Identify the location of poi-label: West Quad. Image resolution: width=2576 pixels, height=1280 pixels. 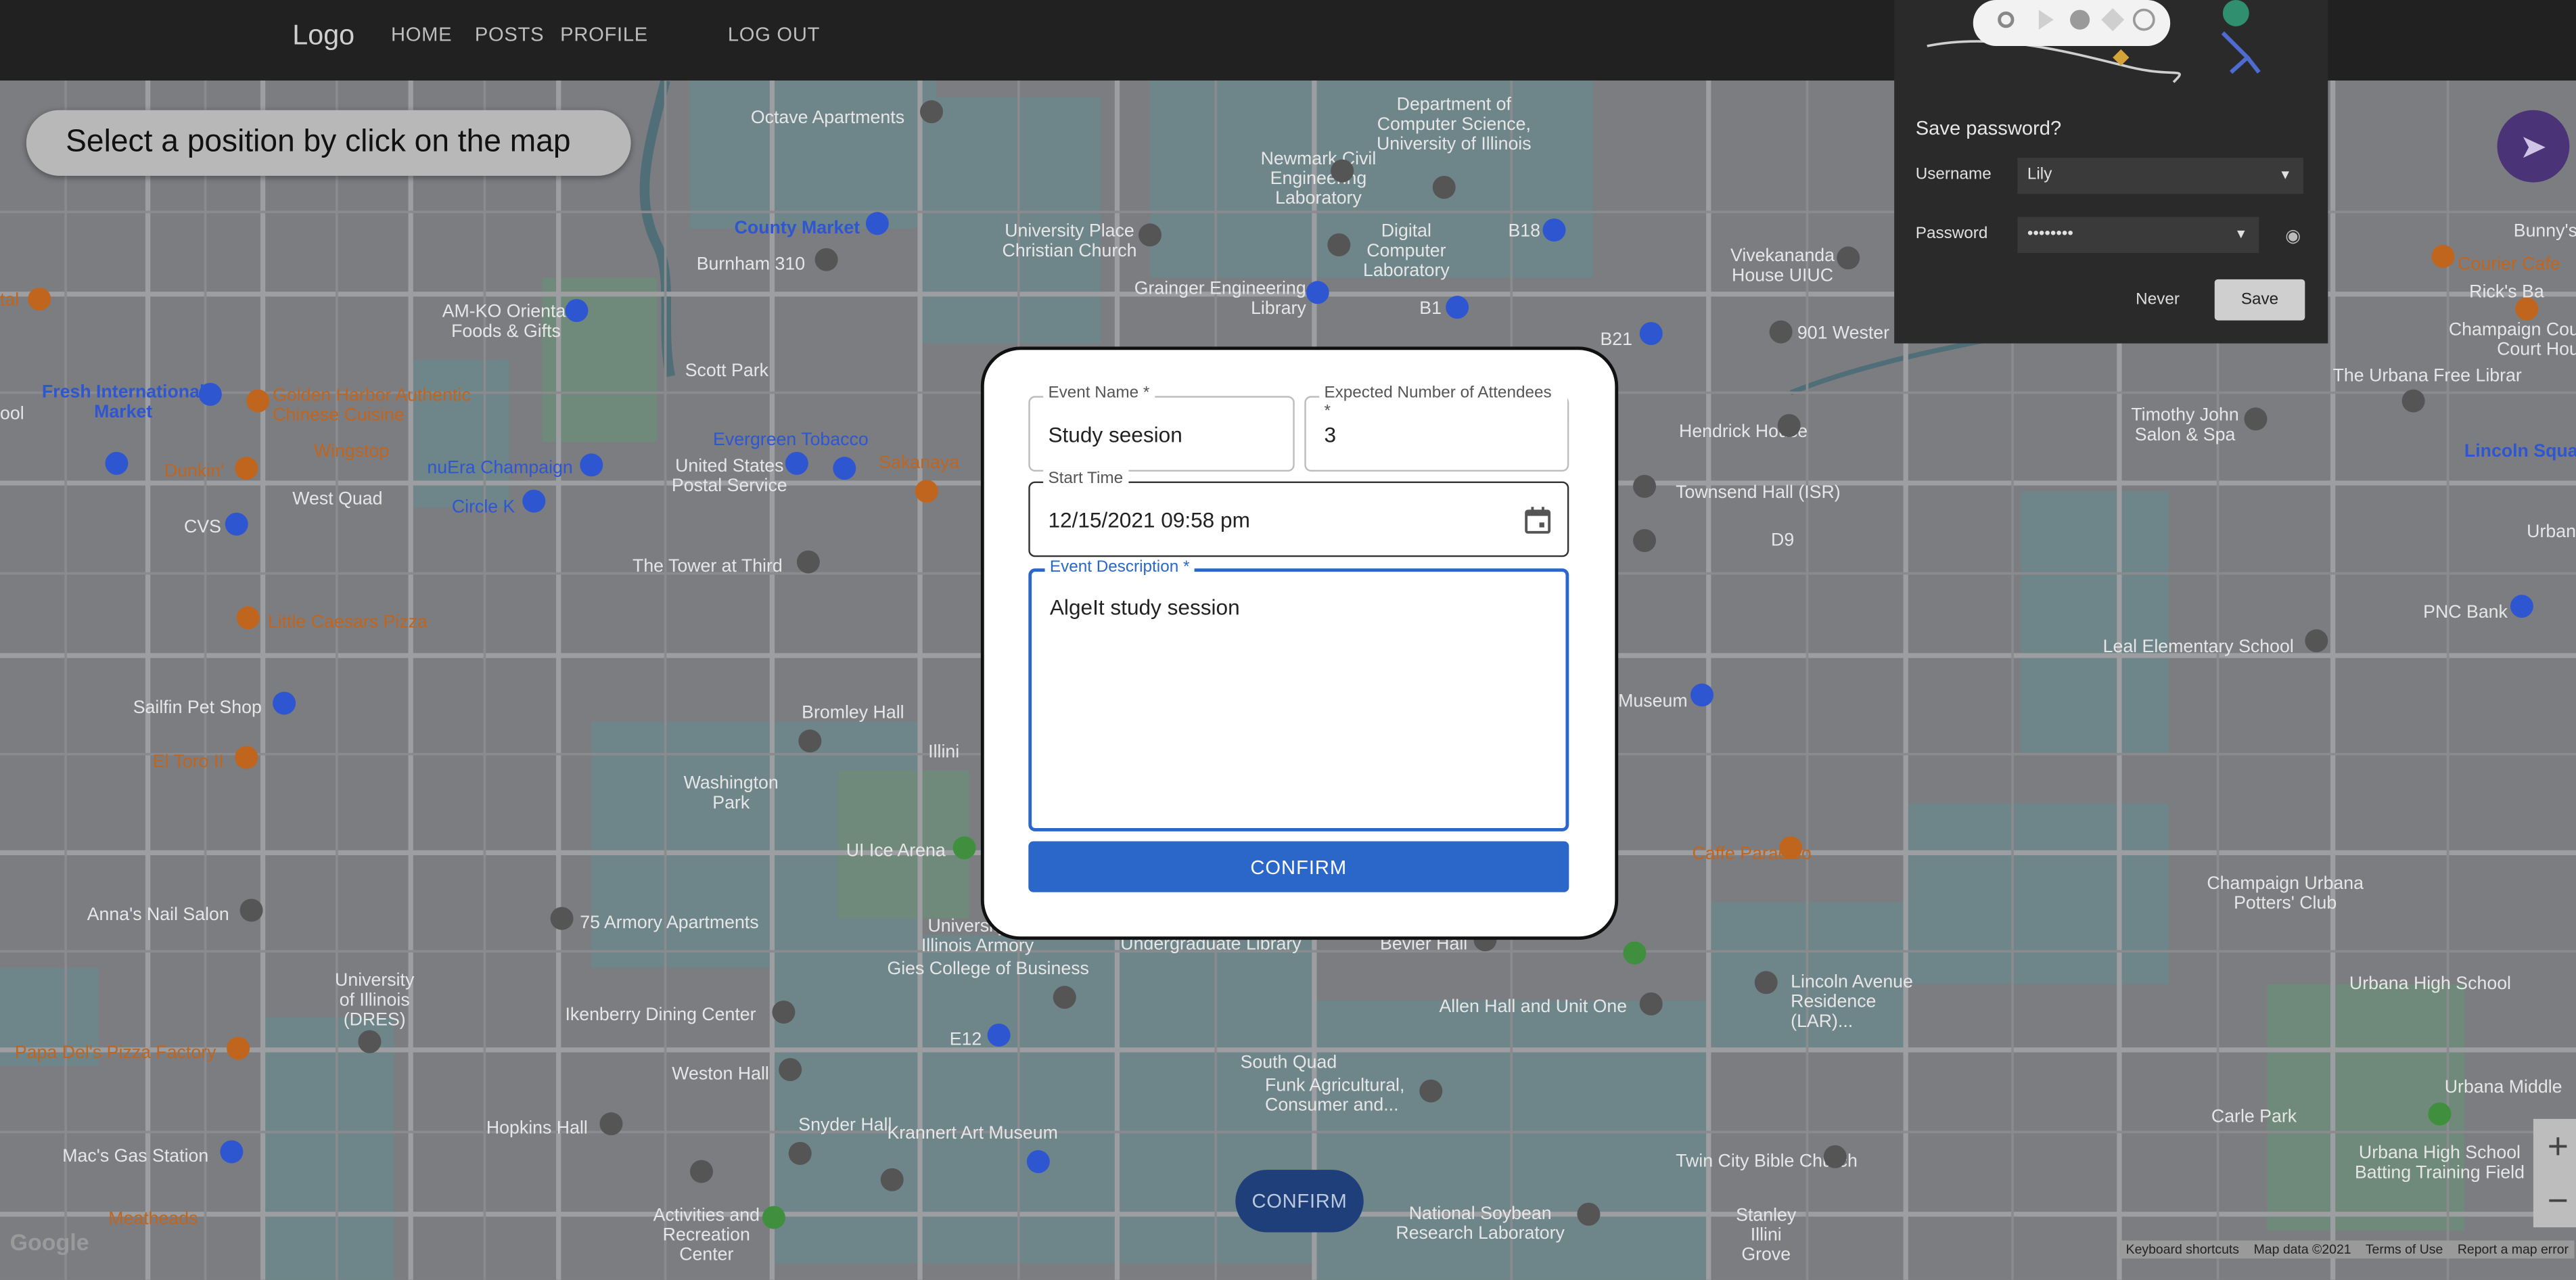
(337, 499).